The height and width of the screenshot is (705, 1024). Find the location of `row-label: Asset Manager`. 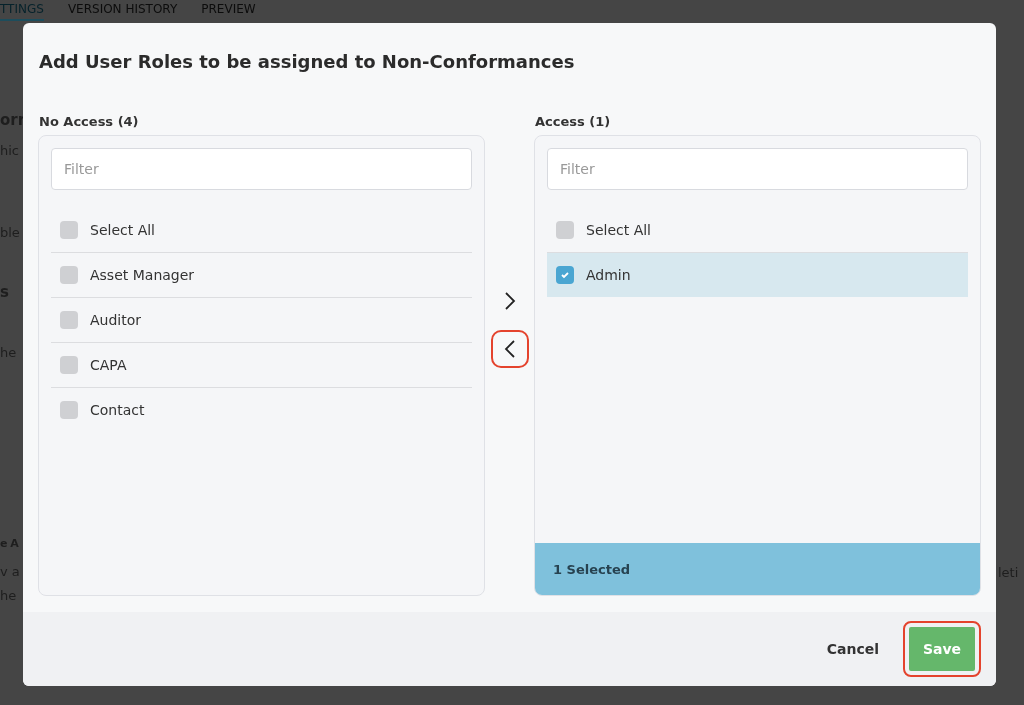

row-label: Asset Manager is located at coordinates (142, 275).